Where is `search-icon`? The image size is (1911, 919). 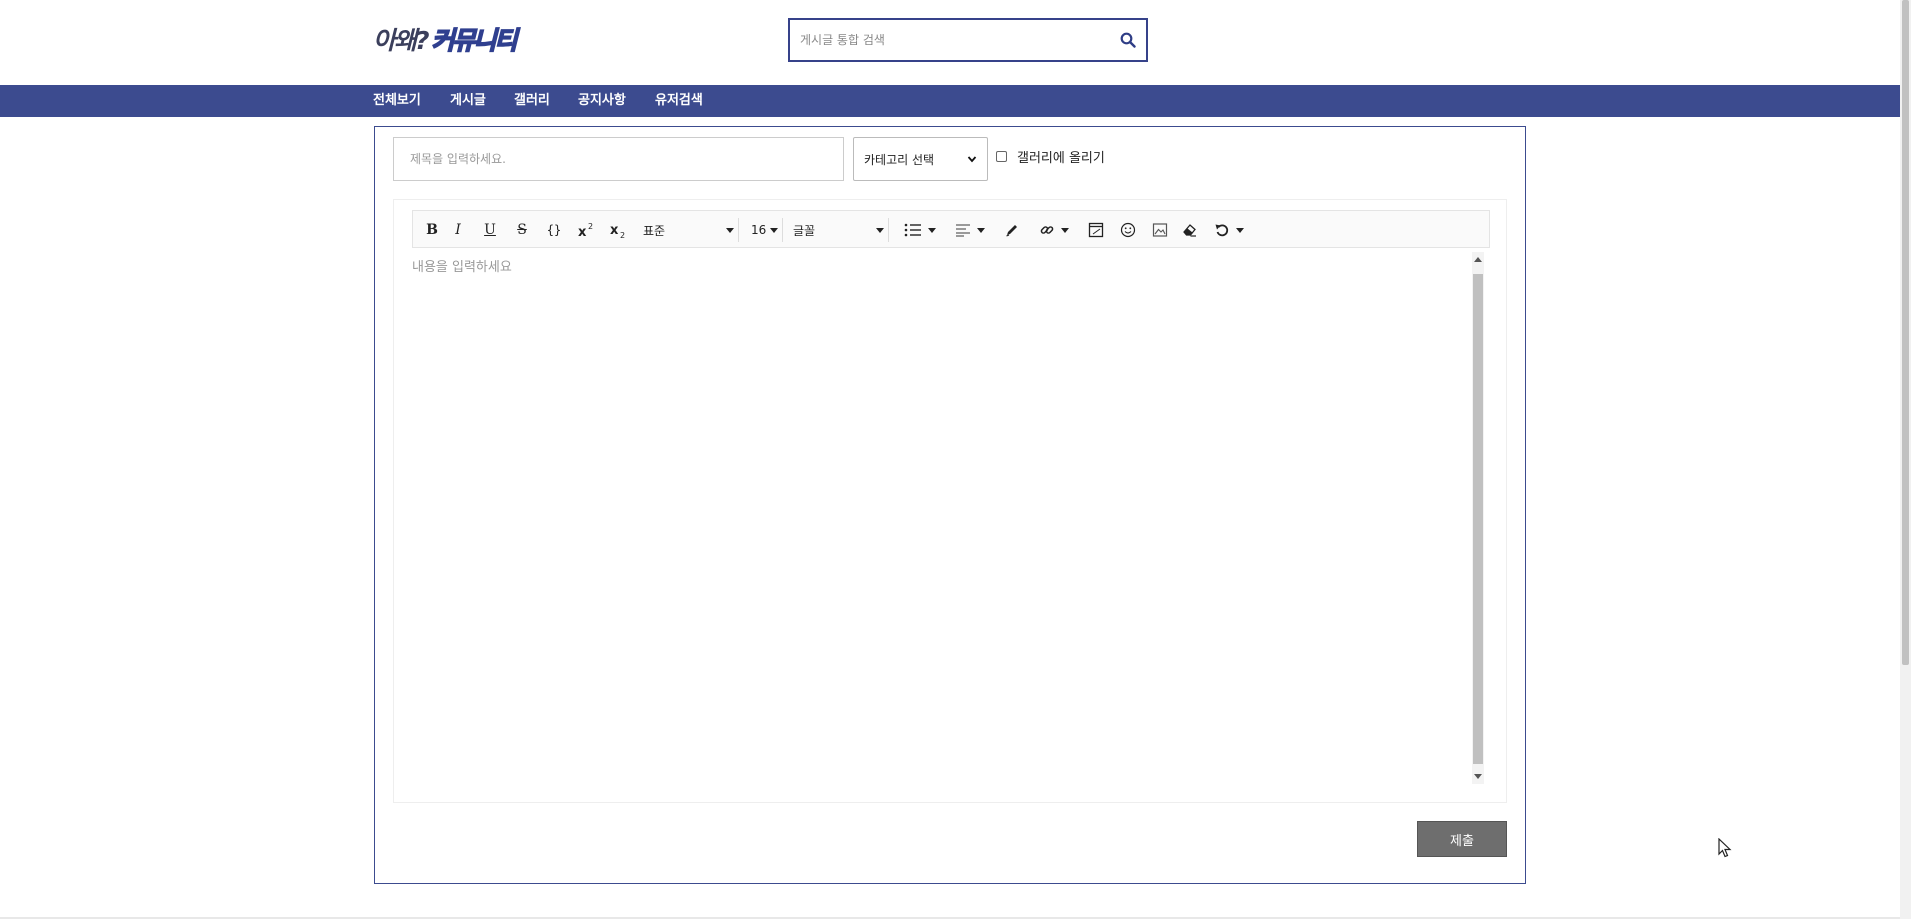 search-icon is located at coordinates (1128, 40).